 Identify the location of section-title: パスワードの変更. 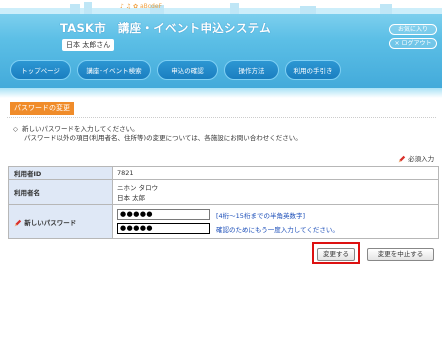
(42, 108).